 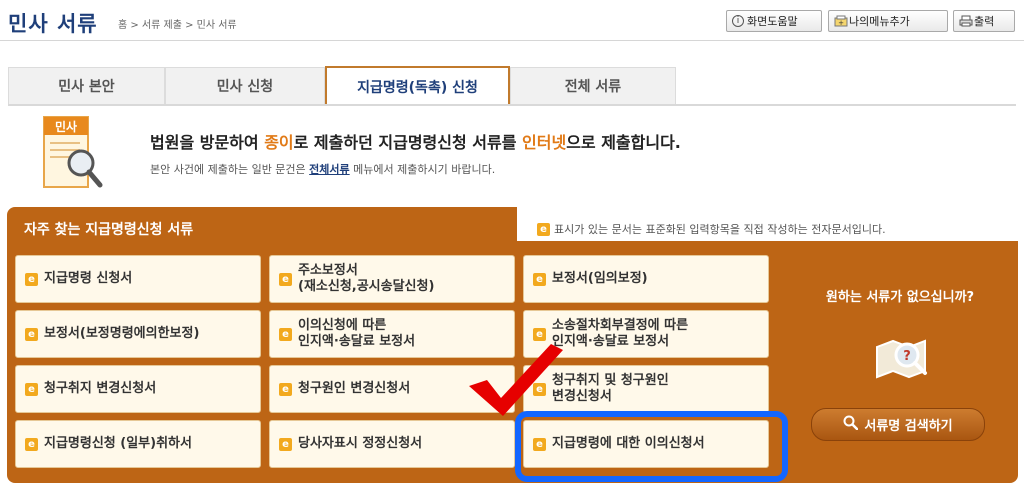 I want to click on highlight-annotation-box, so click(x=651, y=446).